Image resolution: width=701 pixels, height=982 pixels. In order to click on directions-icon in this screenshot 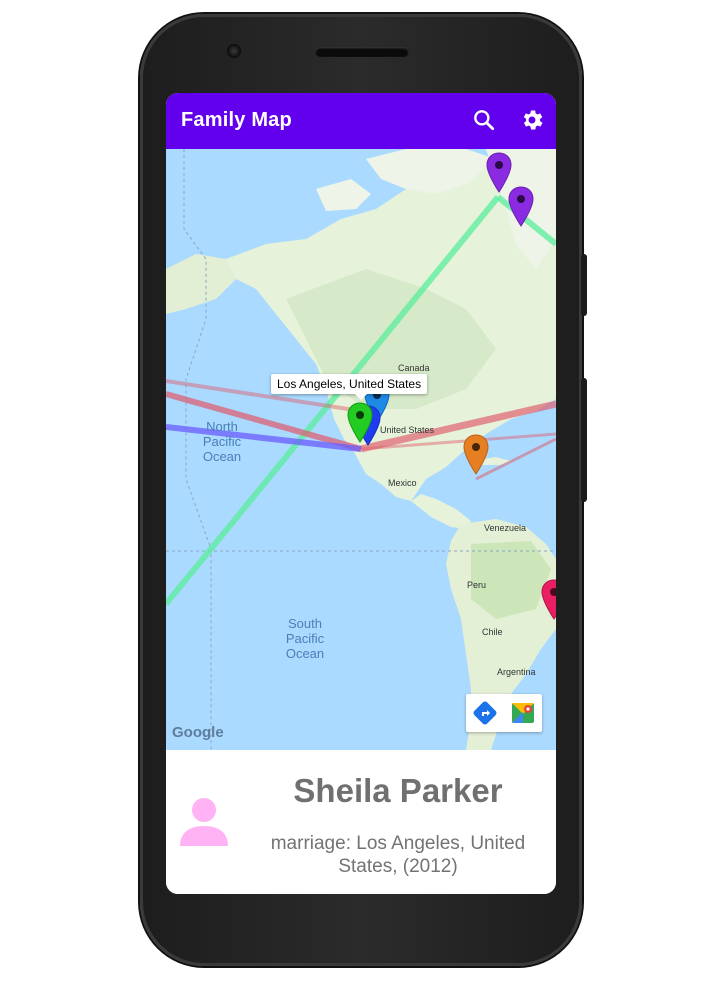, I will do `click(485, 713)`.